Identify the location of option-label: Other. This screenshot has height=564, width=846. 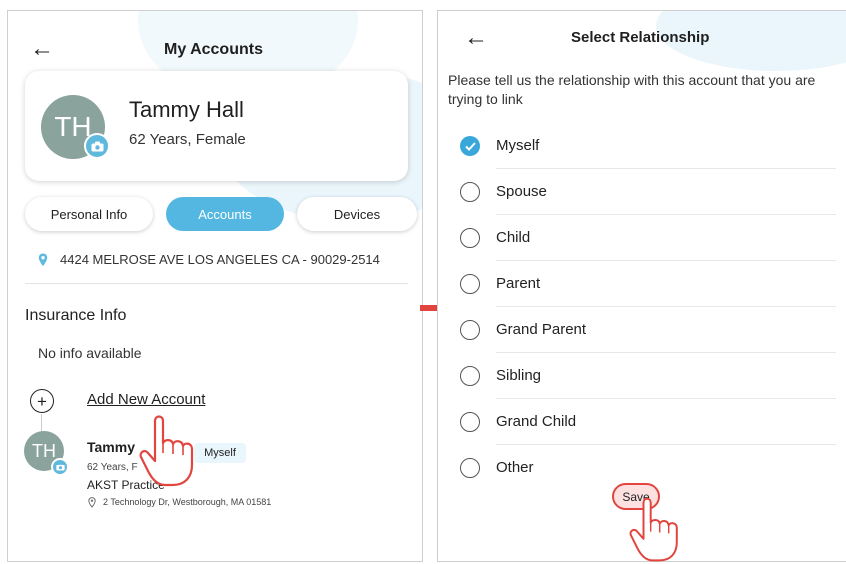
(515, 467).